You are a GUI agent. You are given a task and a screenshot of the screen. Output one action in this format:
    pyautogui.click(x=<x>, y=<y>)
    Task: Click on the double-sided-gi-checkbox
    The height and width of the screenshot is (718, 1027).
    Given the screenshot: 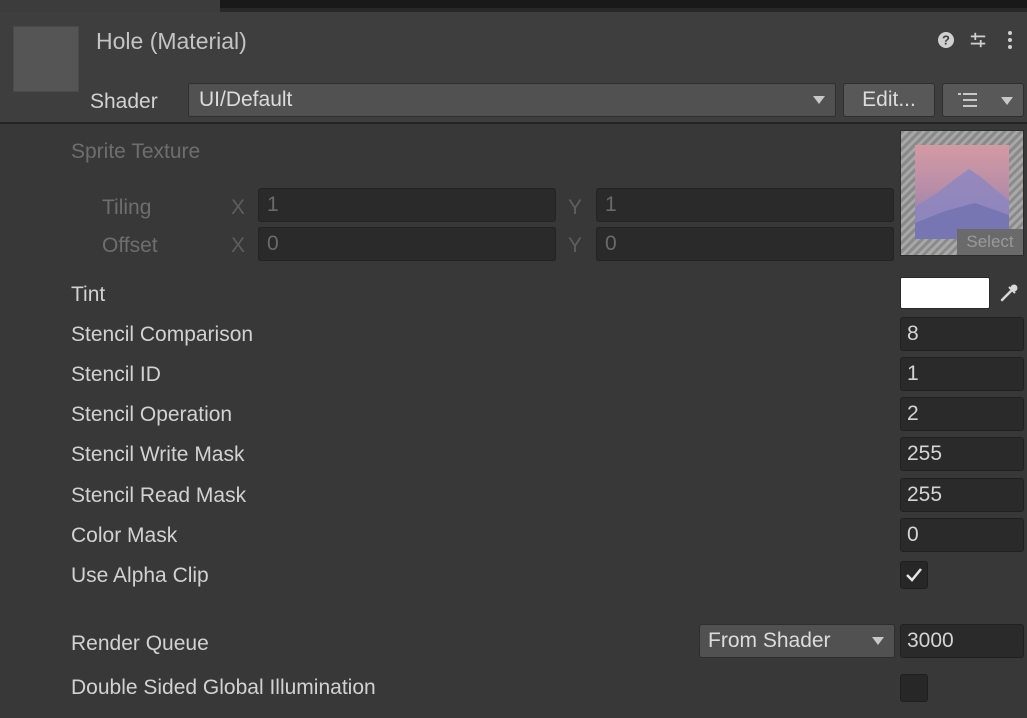 What is the action you would take?
    pyautogui.click(x=914, y=688)
    